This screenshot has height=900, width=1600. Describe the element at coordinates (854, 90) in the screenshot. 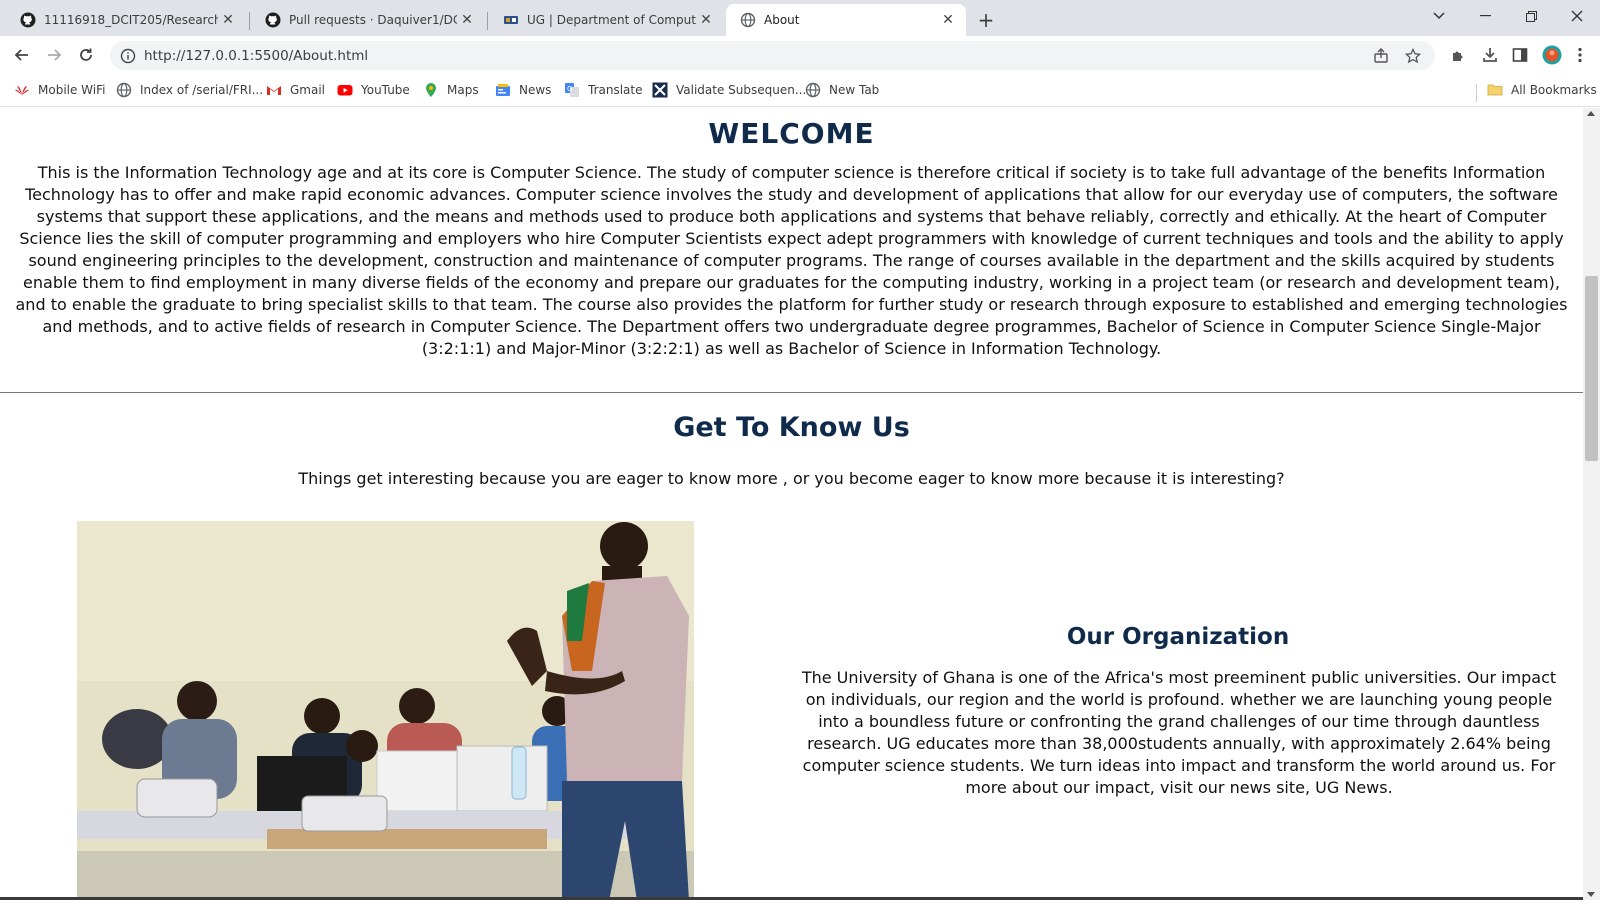

I see `bookmark-label: New Tab` at that location.